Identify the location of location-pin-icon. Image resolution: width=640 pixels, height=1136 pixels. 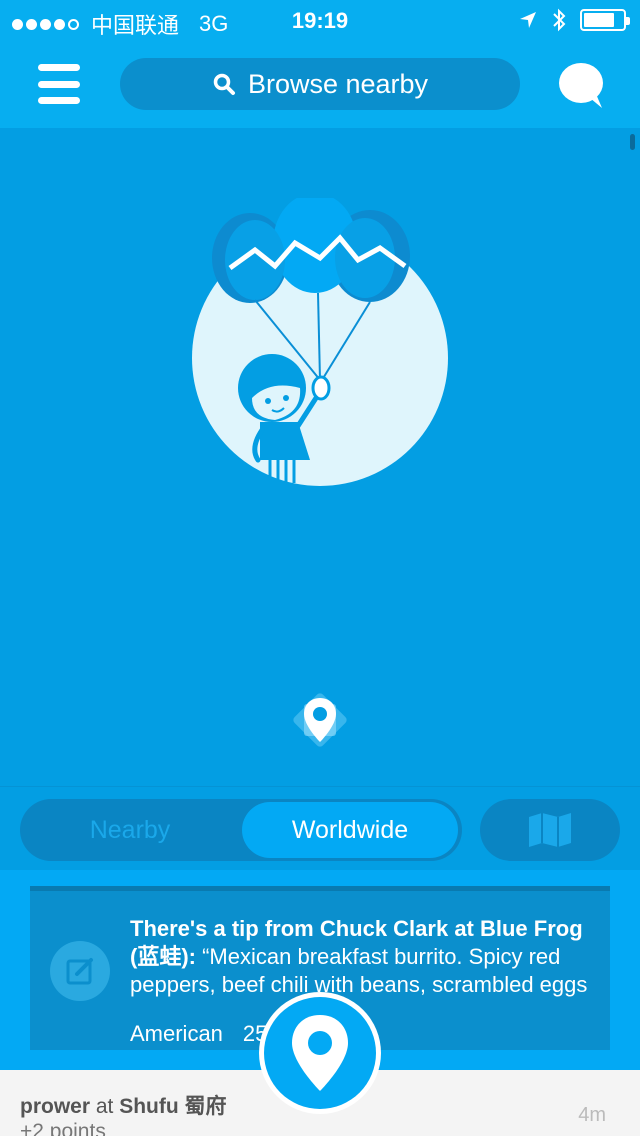
(320, 720).